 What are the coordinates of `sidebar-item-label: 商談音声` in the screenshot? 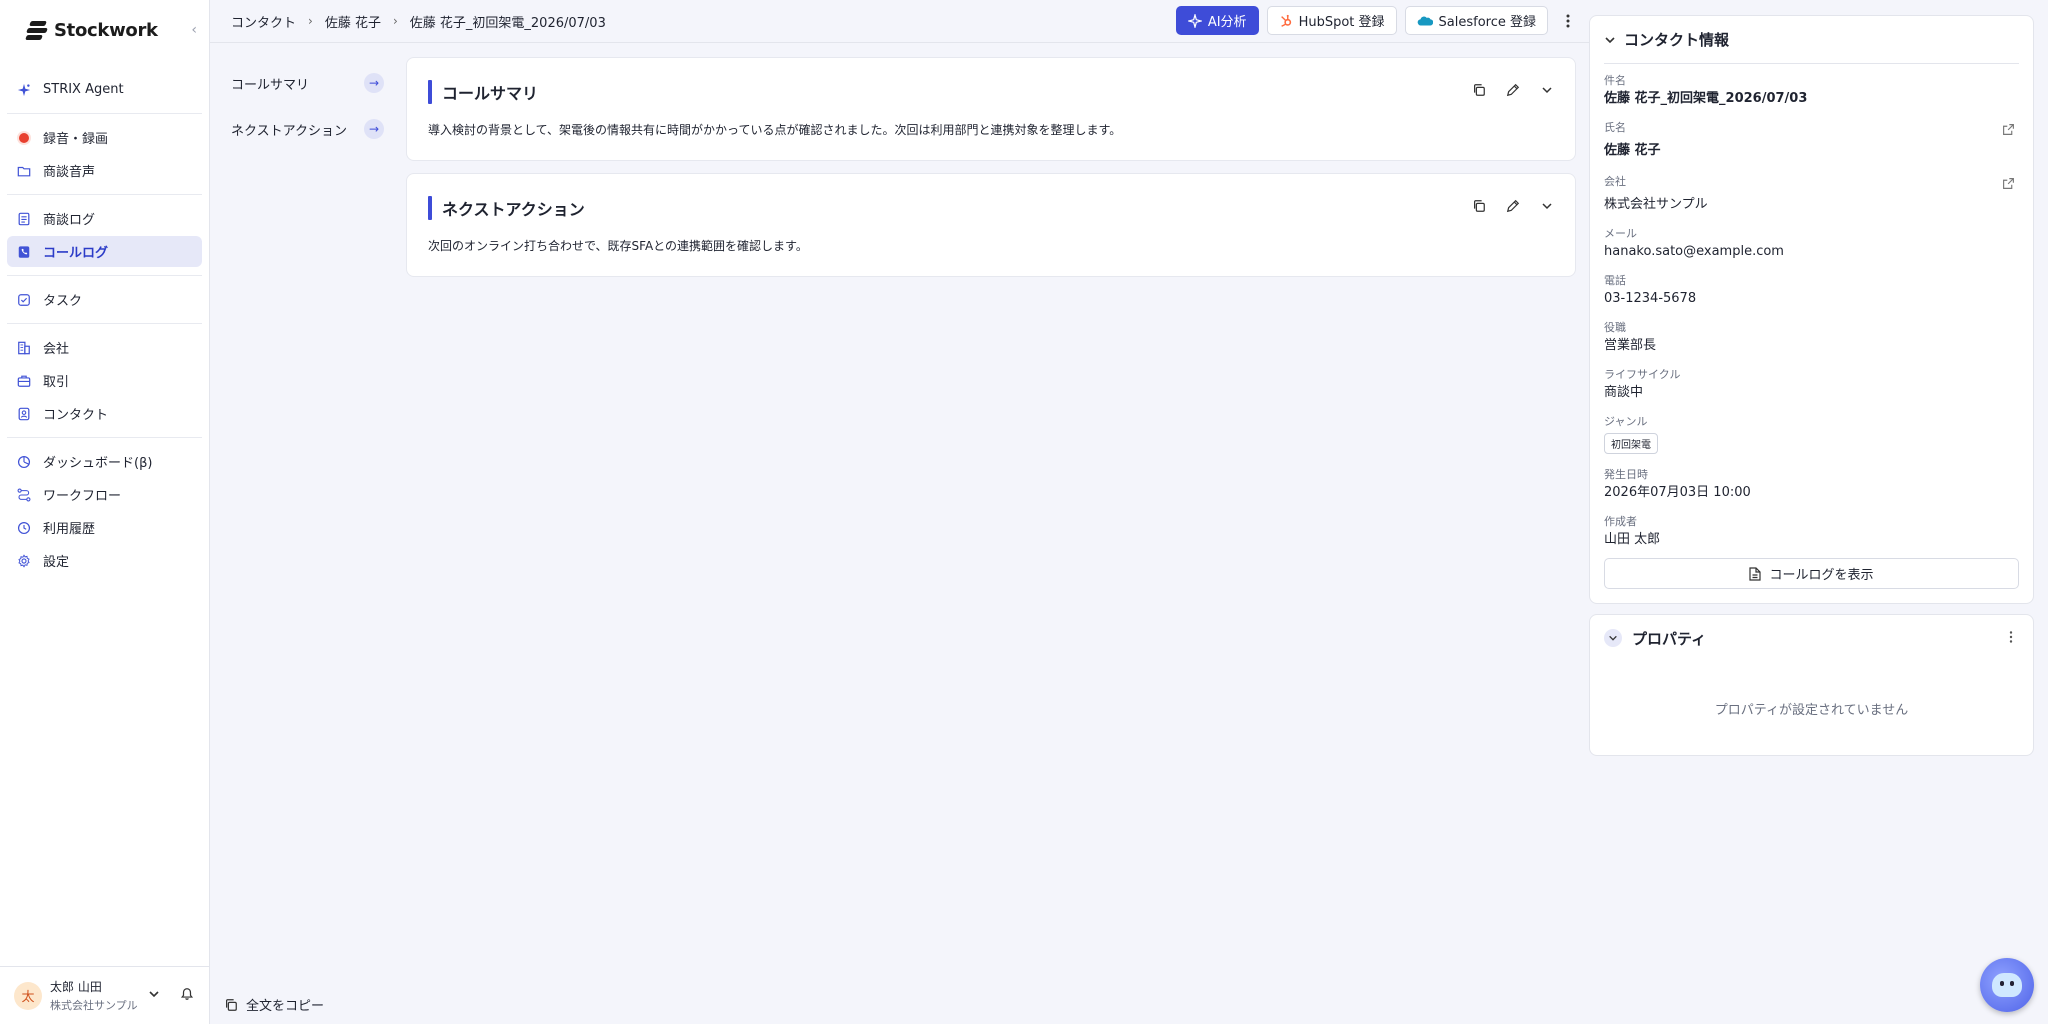 It's located at (69, 172).